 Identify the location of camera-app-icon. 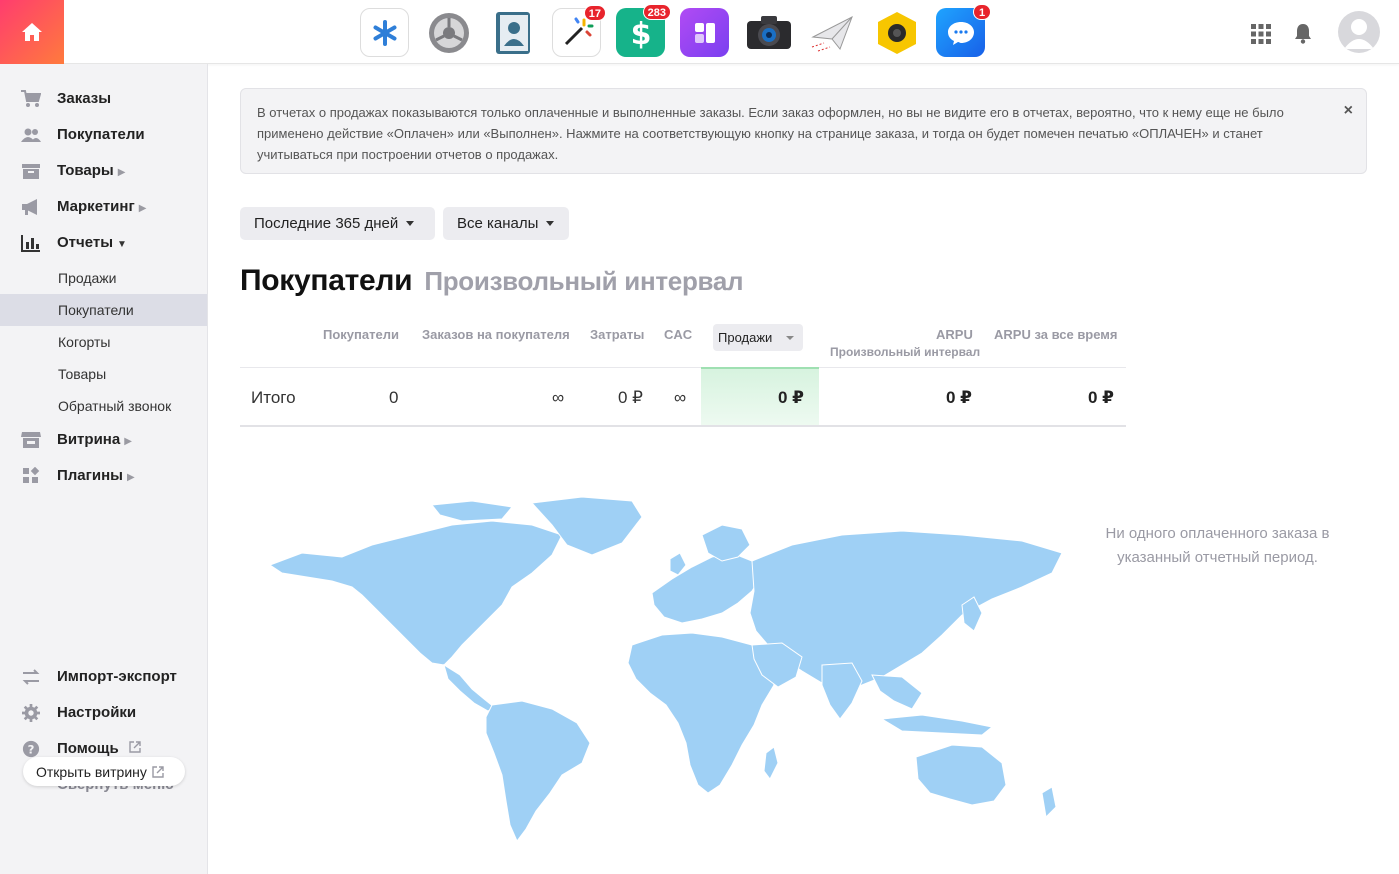
(768, 32).